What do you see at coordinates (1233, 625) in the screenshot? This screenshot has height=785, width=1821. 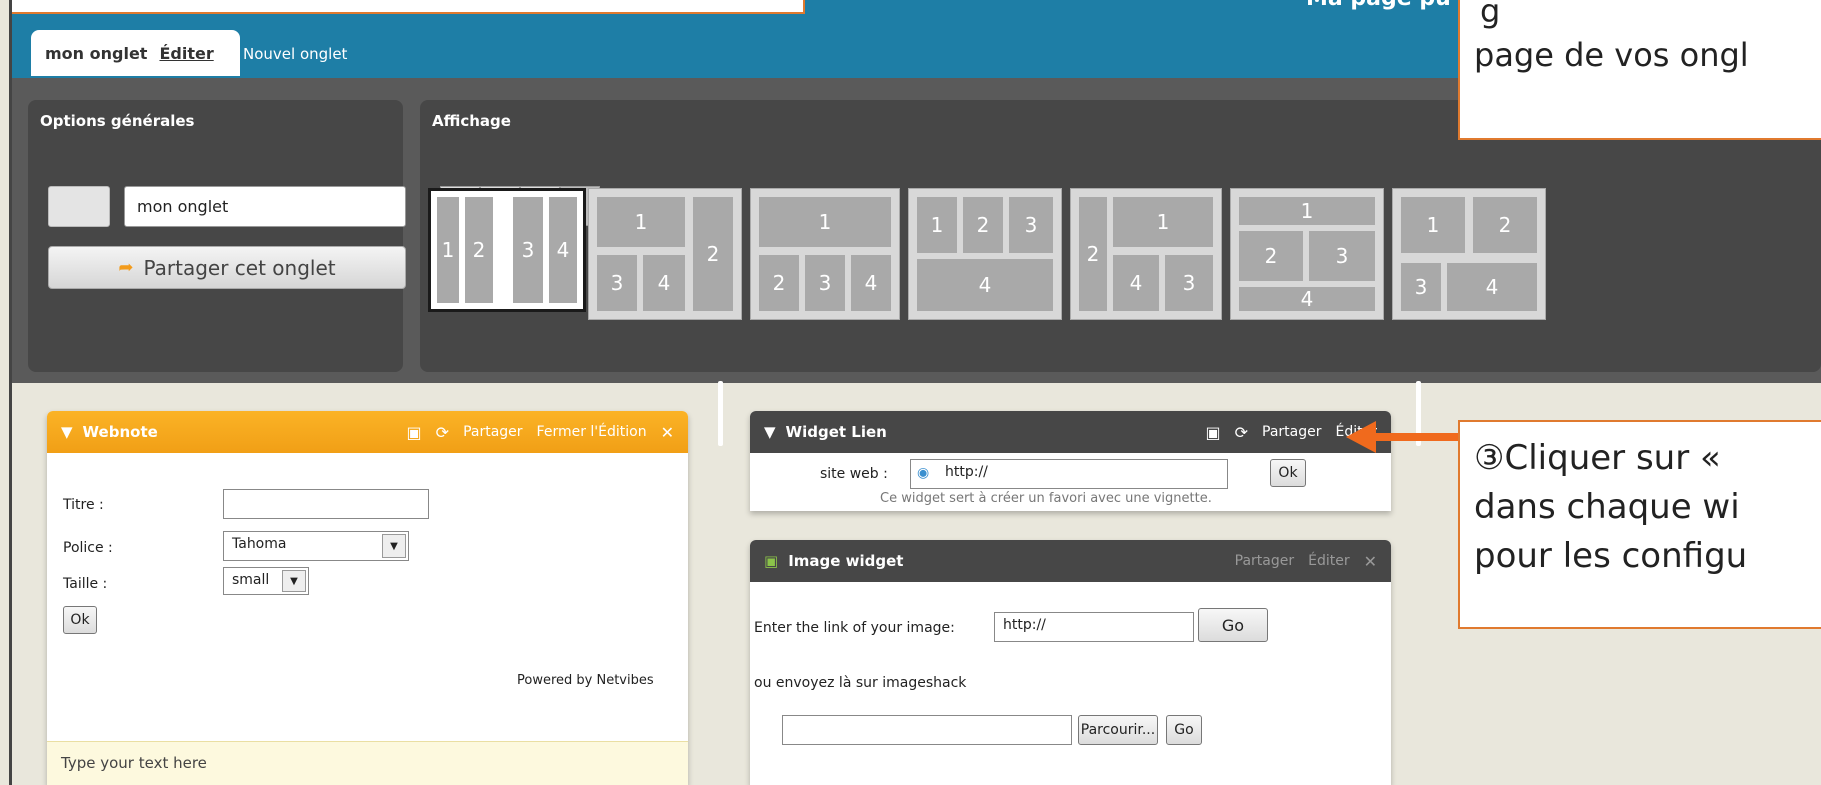 I see `image-go-button: Go` at bounding box center [1233, 625].